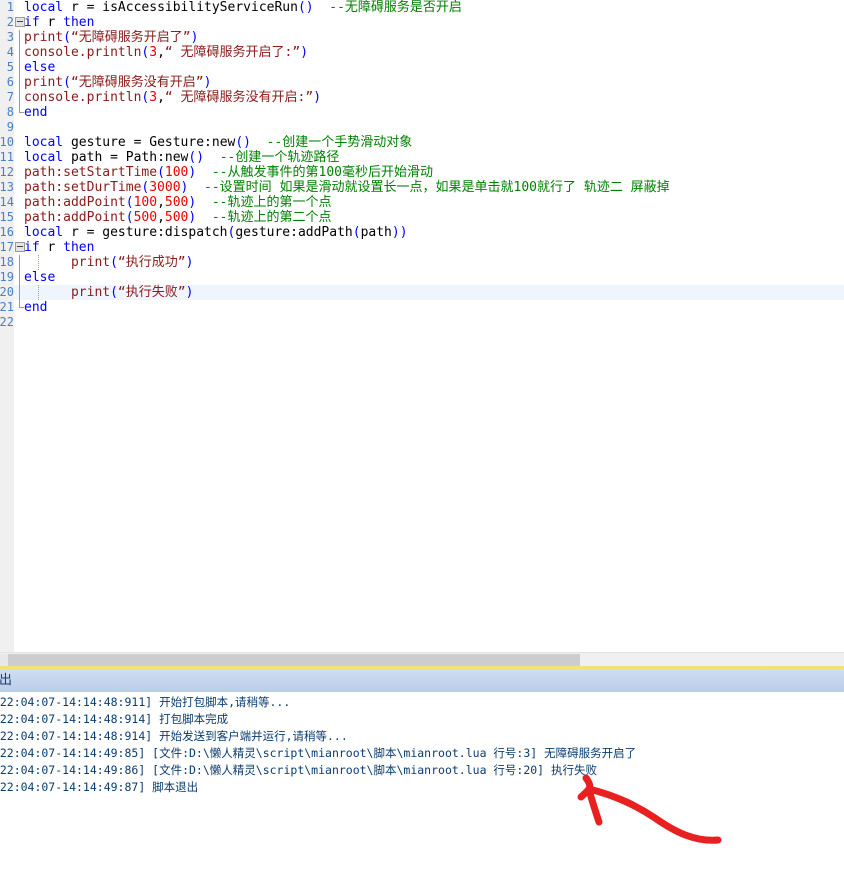 The image size is (844, 886). Describe the element at coordinates (47, 7) in the screenshot. I see `token-kw: local` at that location.